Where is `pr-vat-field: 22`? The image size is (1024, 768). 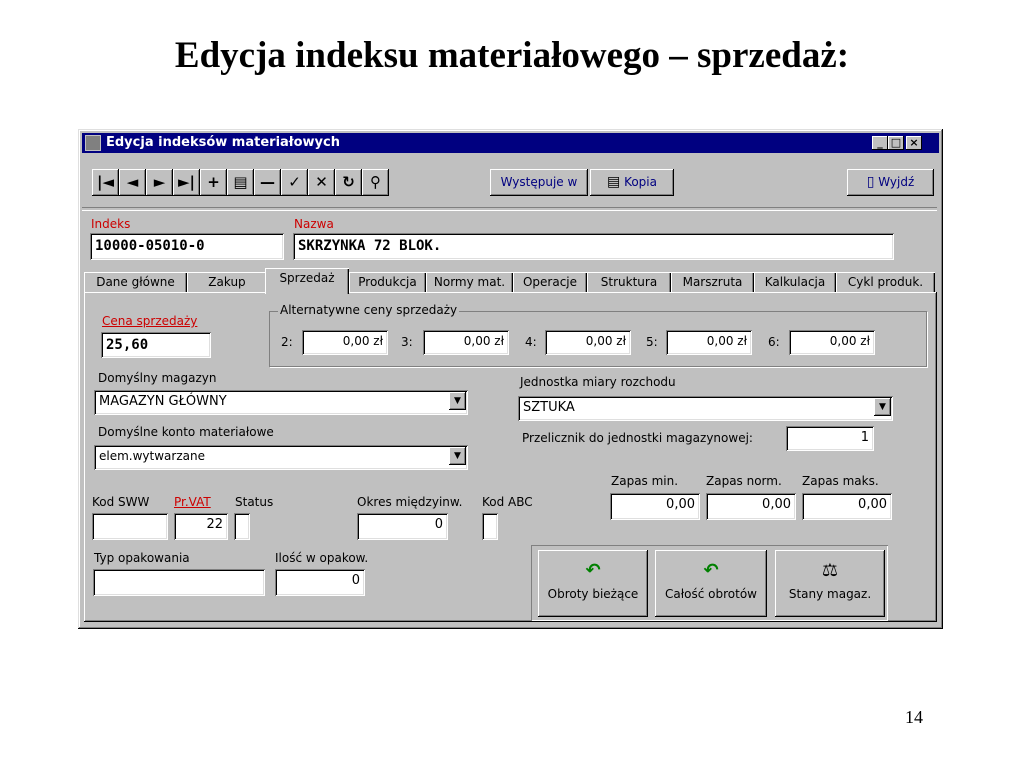
pr-vat-field: 22 is located at coordinates (201, 526).